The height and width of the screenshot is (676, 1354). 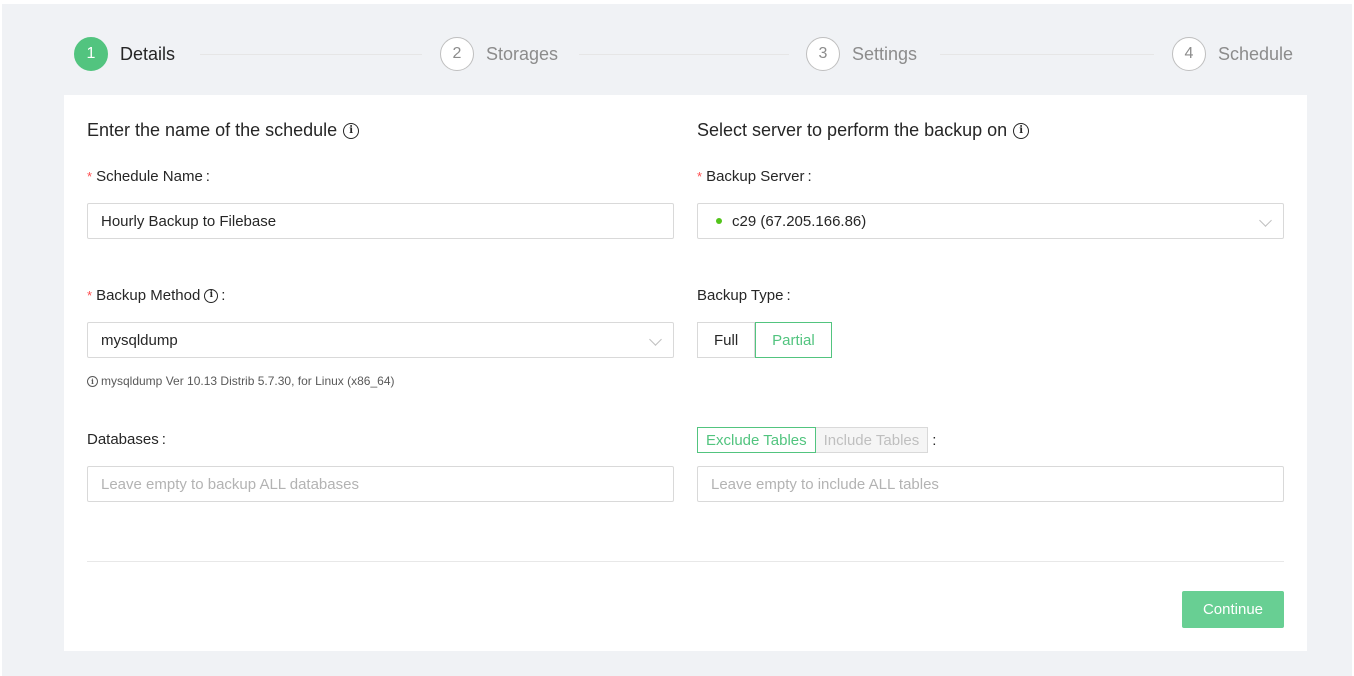 I want to click on step-number: 3, so click(x=823, y=54).